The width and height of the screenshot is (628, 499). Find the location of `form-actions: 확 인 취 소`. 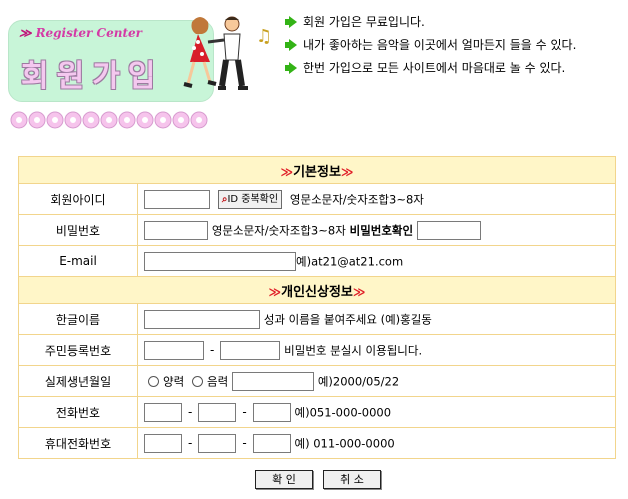

form-actions: 확 인 취 소 is located at coordinates (318, 479).